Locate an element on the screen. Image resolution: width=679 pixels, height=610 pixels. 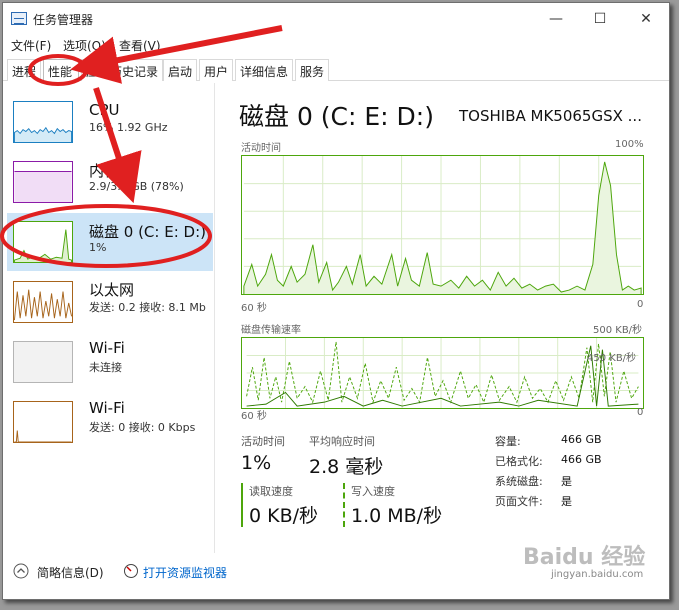
tab-app-history: 应用历史记录 is located at coordinates (122, 70).